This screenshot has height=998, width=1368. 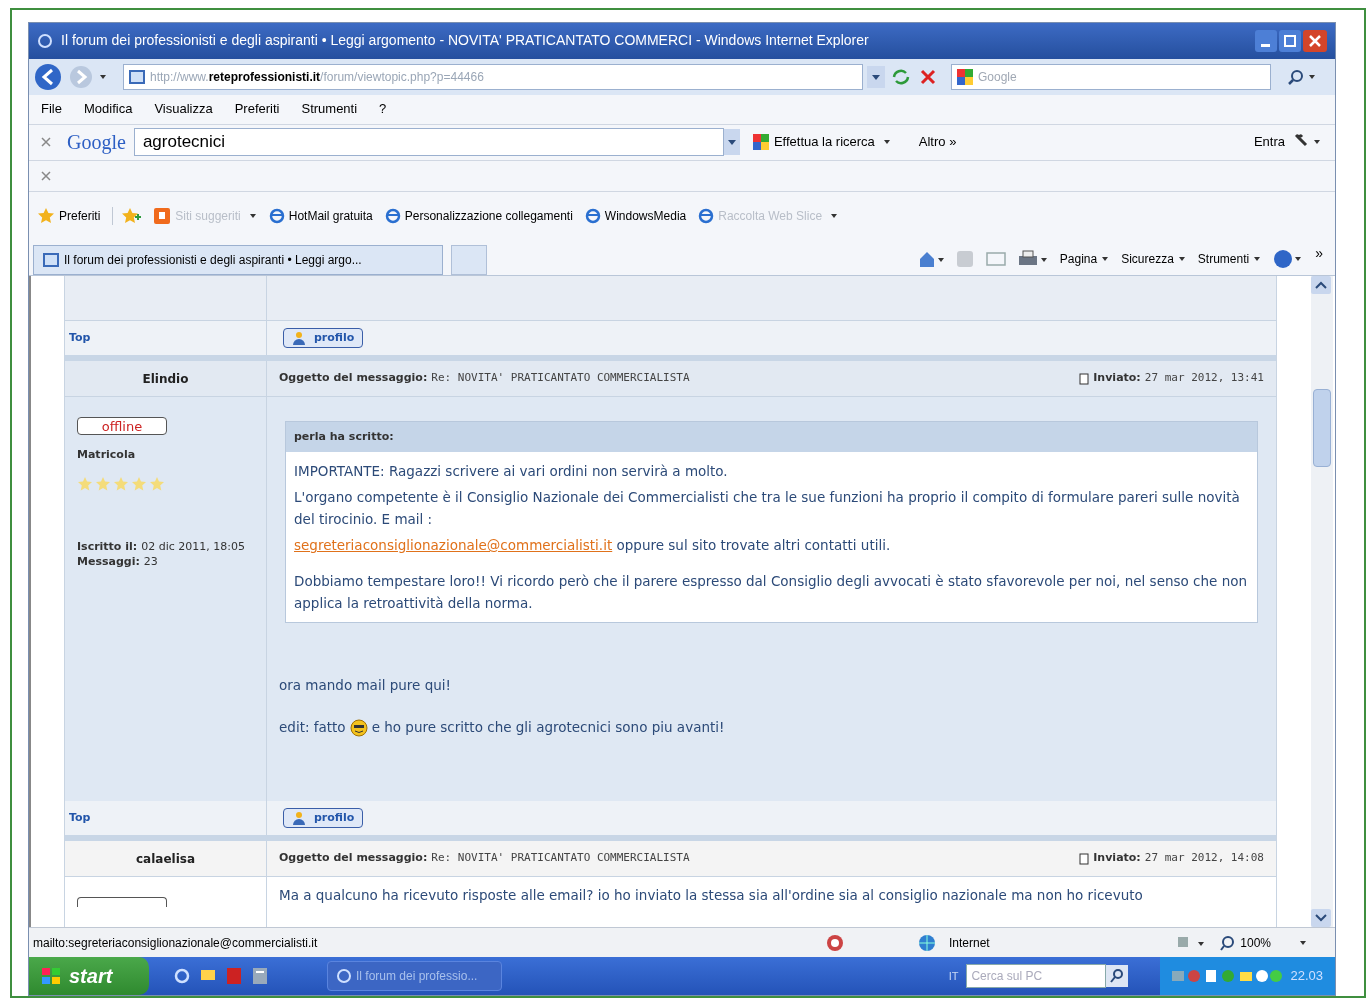 What do you see at coordinates (997, 77) in the screenshot?
I see `search-placeholder: Google` at bounding box center [997, 77].